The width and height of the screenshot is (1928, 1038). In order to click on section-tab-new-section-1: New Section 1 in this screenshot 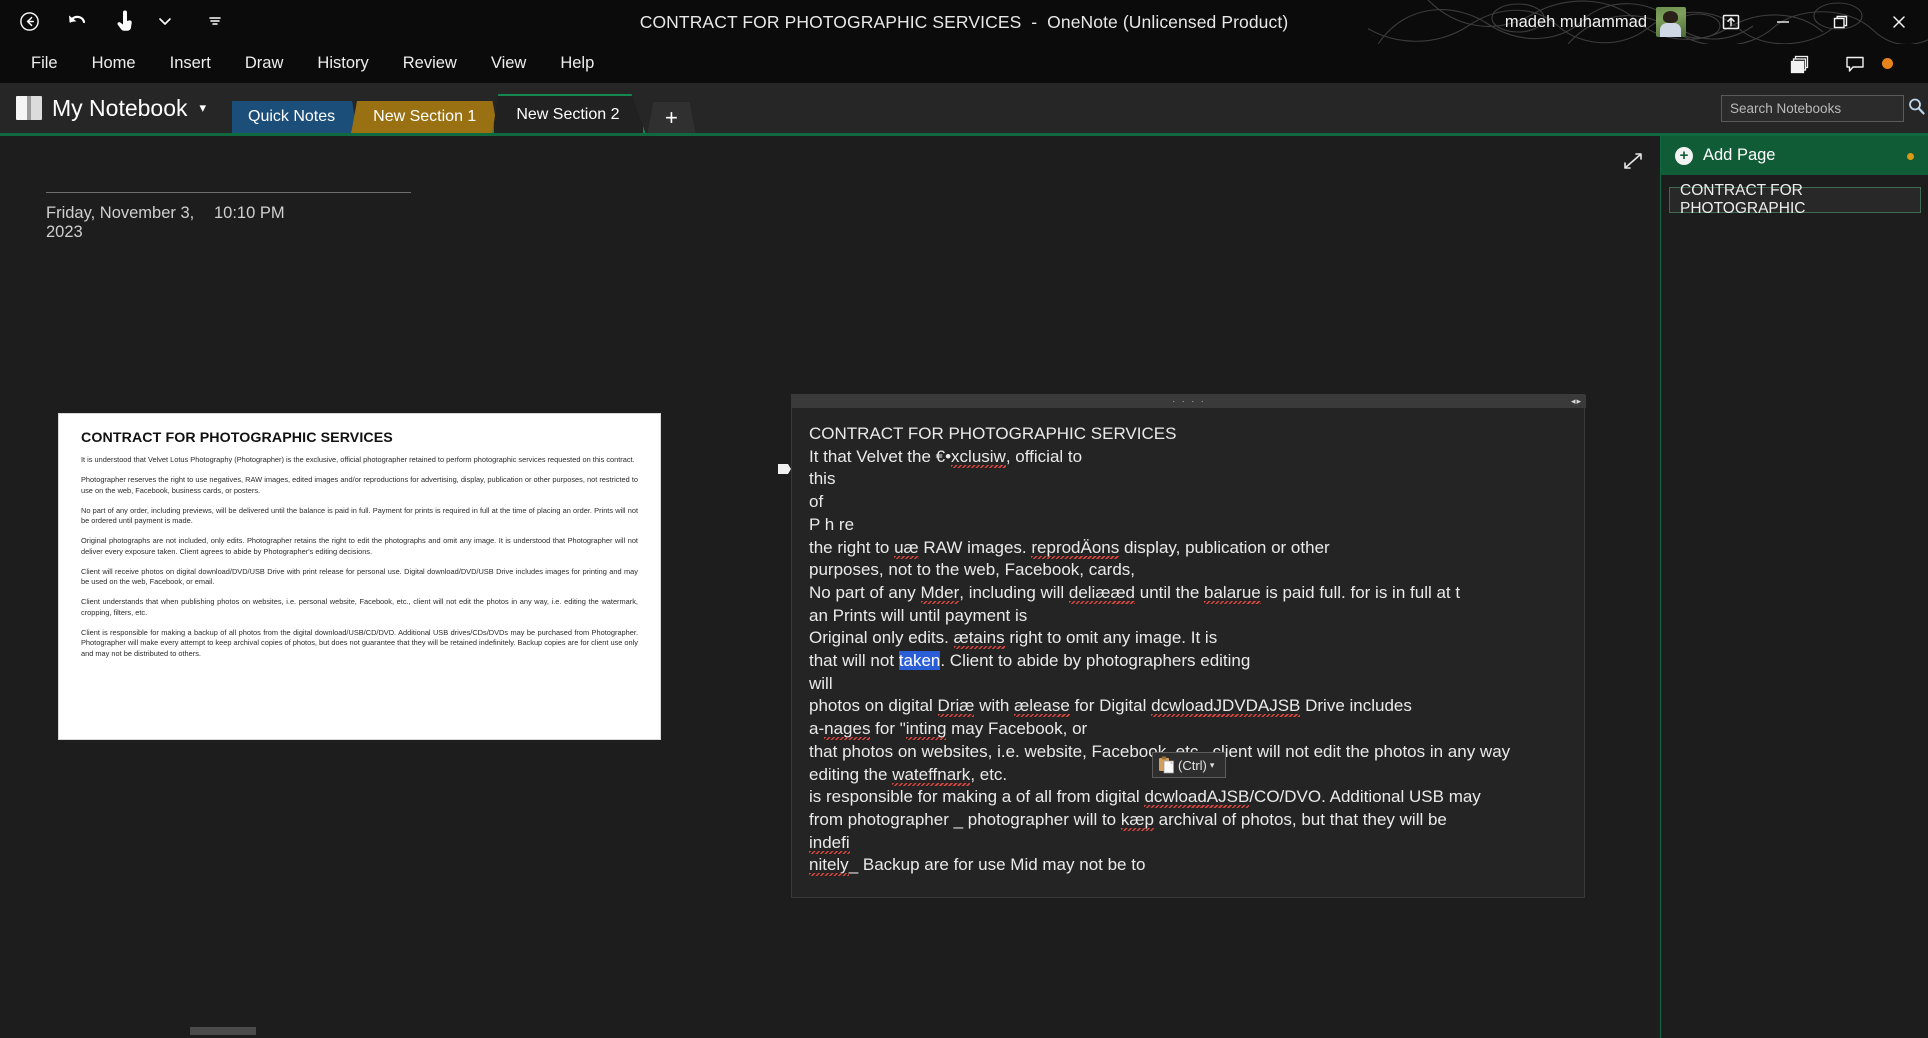, I will do `click(425, 117)`.